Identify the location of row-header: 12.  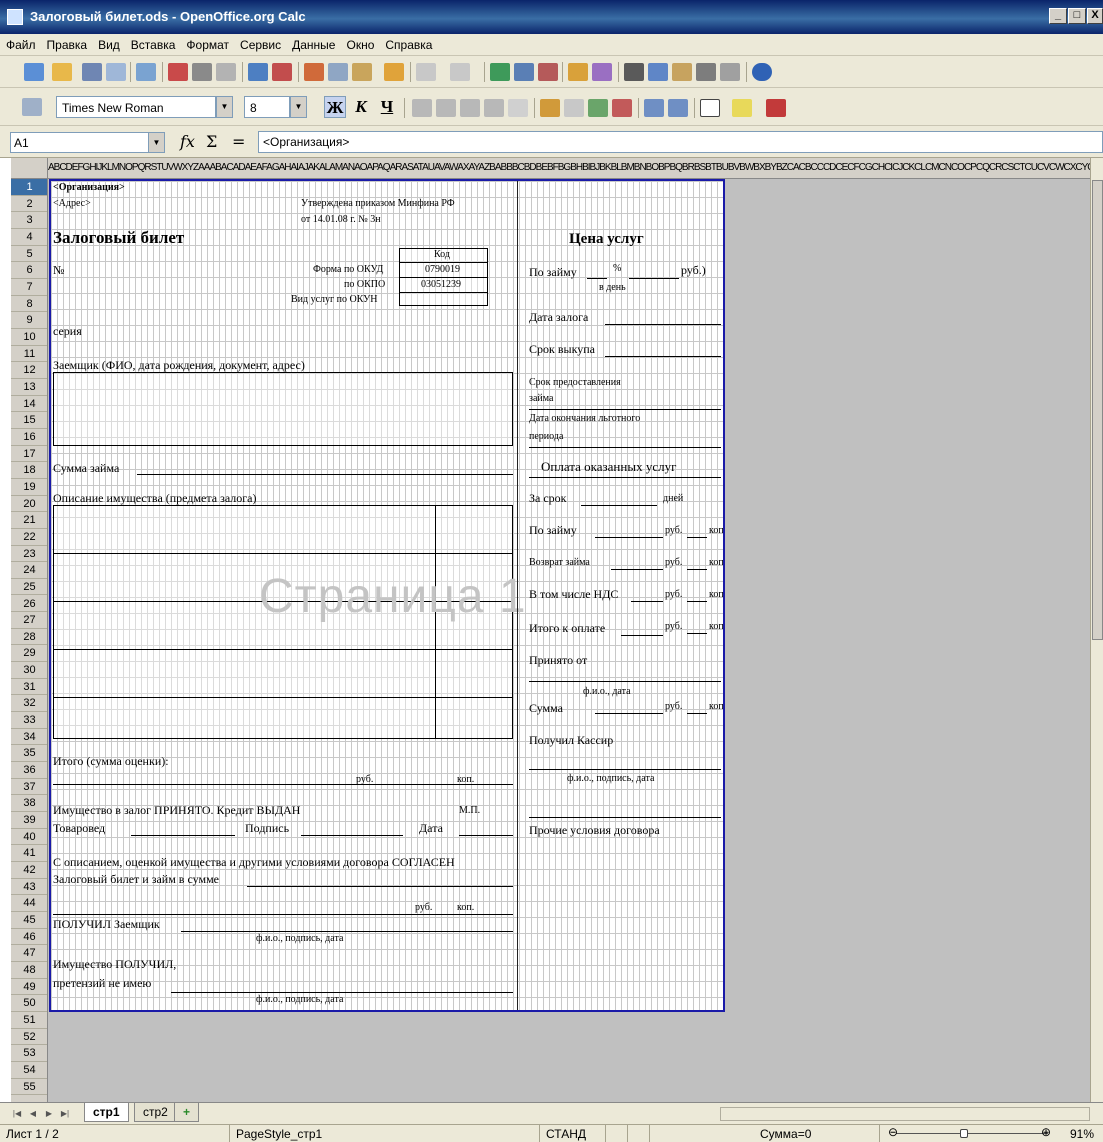
(29, 370).